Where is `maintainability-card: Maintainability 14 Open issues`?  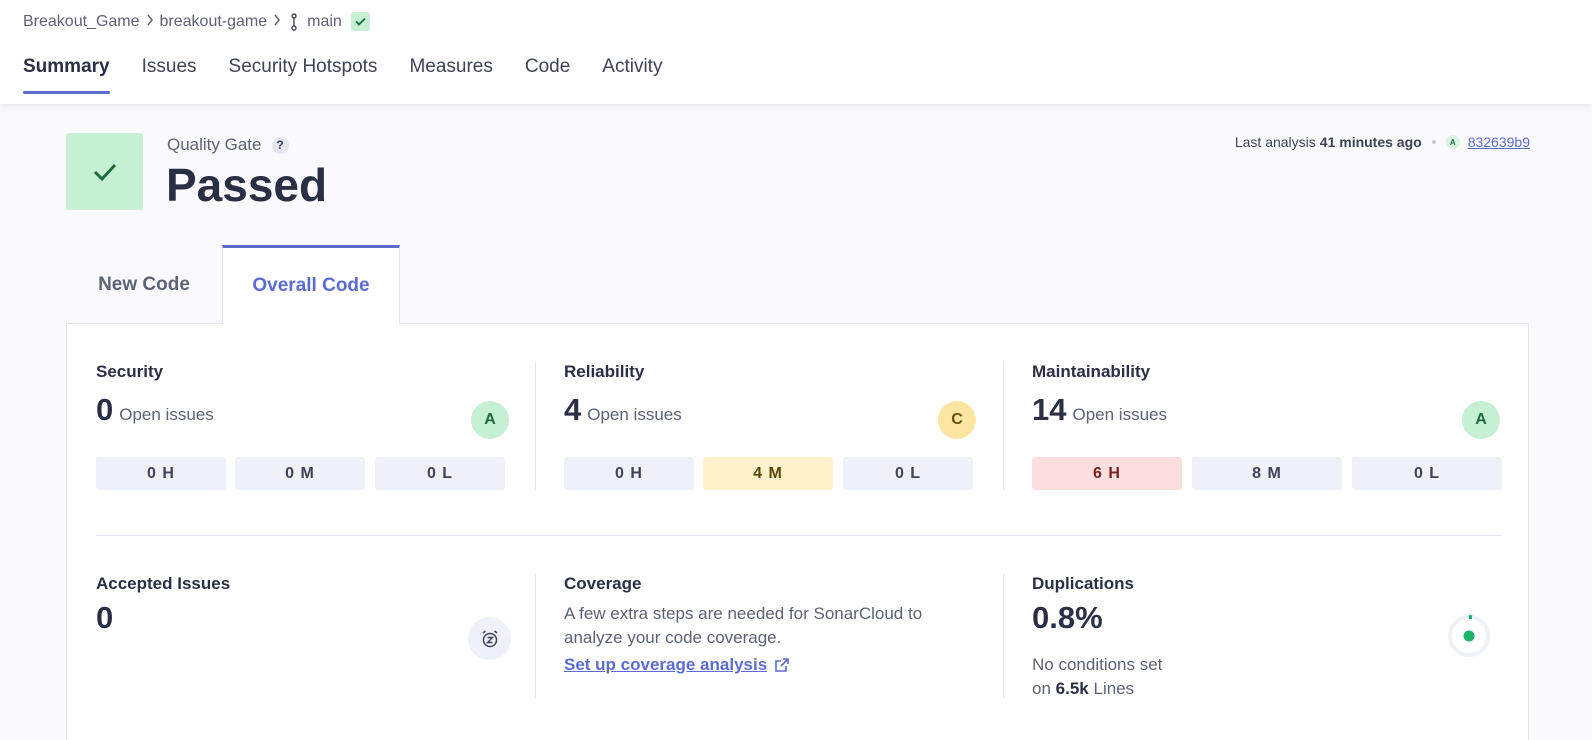
maintainability-card: Maintainability 14 Open issues is located at coordinates (1252, 395).